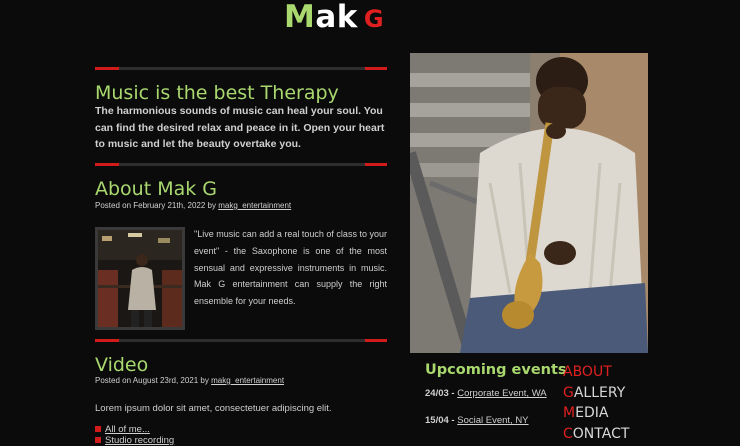 The height and width of the screenshot is (446, 740). I want to click on about-title: About Mak G, so click(156, 189).